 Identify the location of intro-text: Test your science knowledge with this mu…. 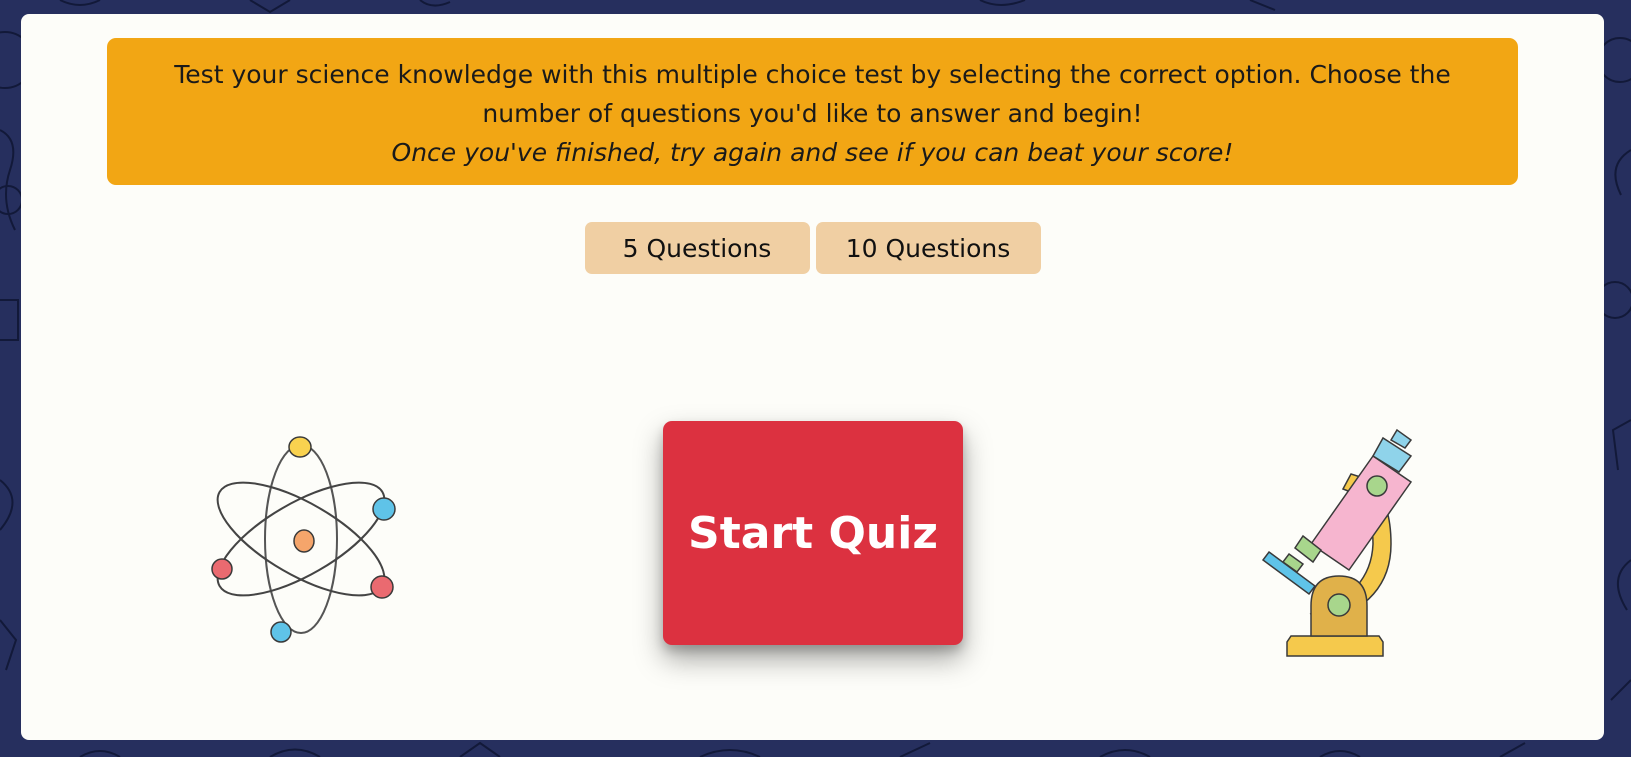
(812, 94).